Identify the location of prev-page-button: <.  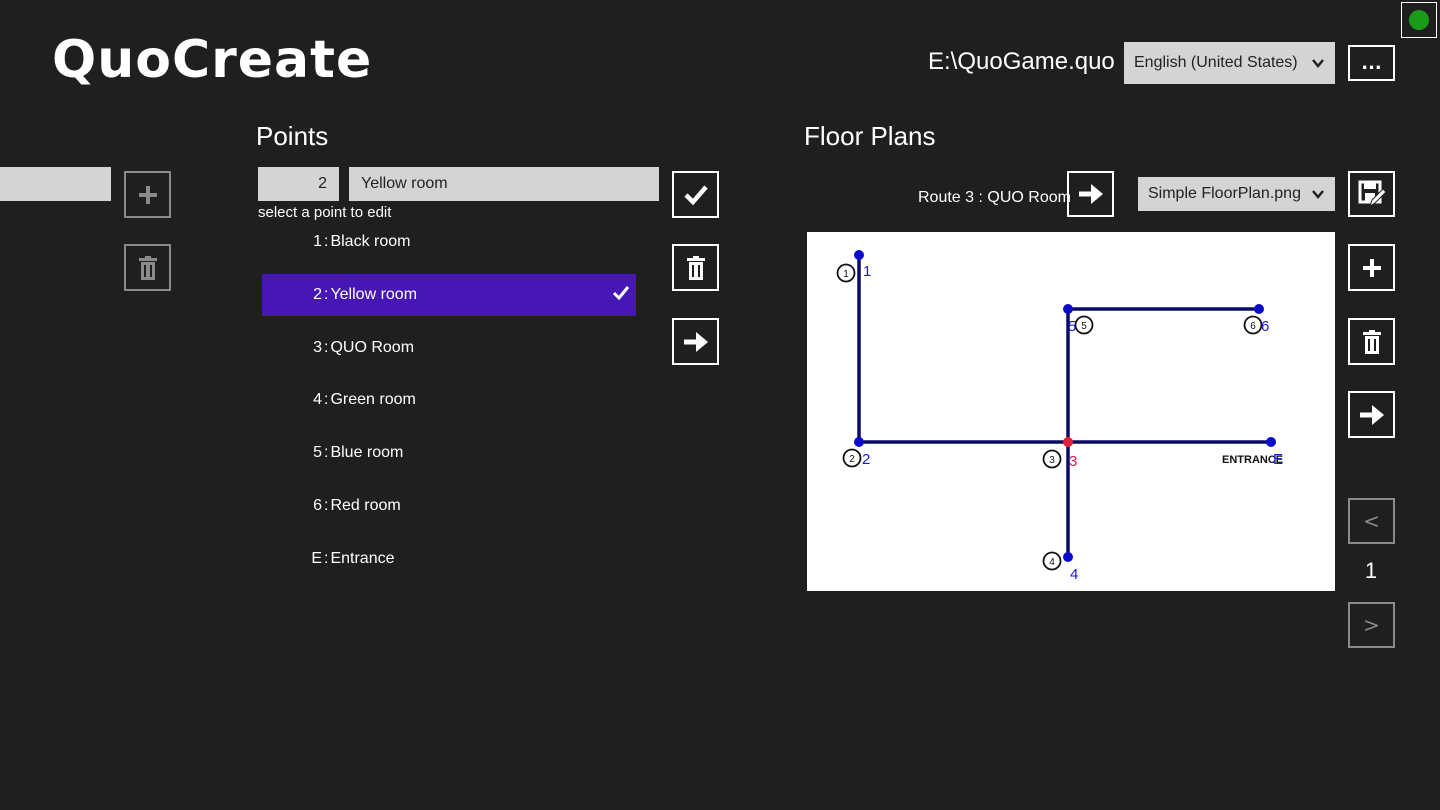
(1371, 521).